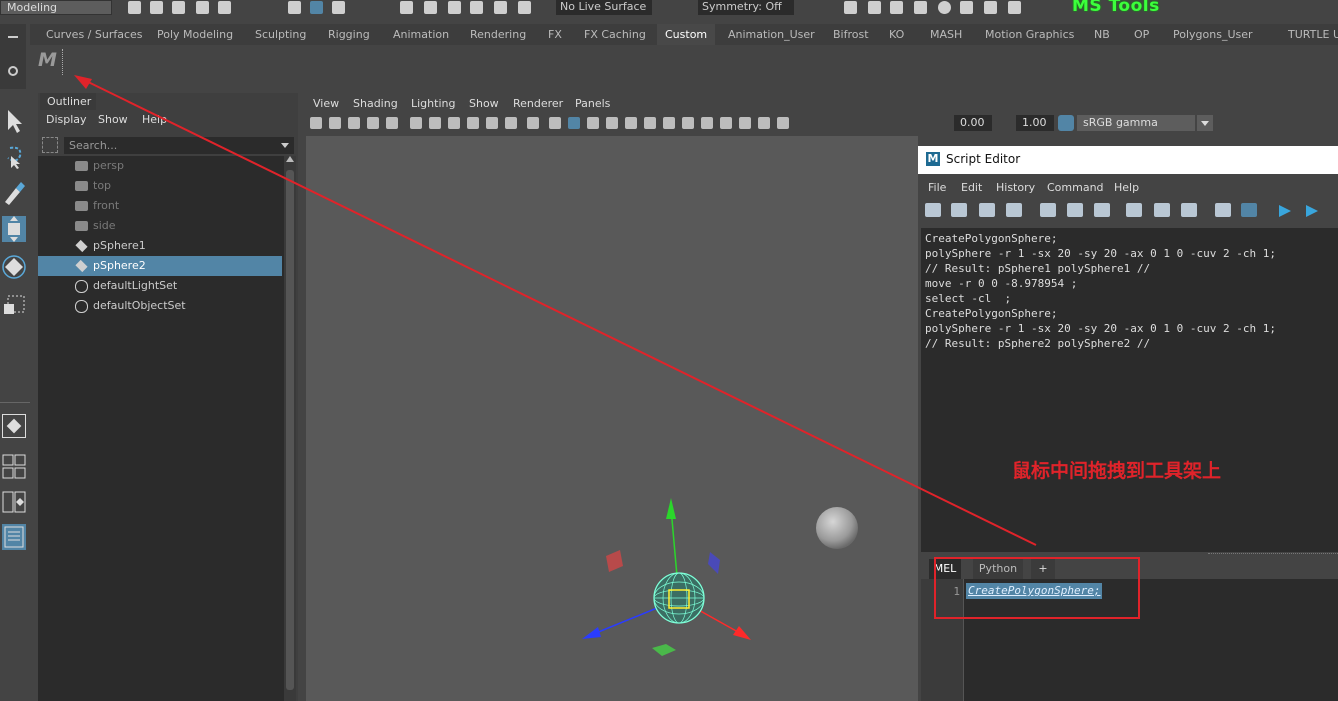 This screenshot has height=701, width=1338. What do you see at coordinates (160, 246) in the screenshot?
I see `outliner-item-psphere1: pSphere1` at bounding box center [160, 246].